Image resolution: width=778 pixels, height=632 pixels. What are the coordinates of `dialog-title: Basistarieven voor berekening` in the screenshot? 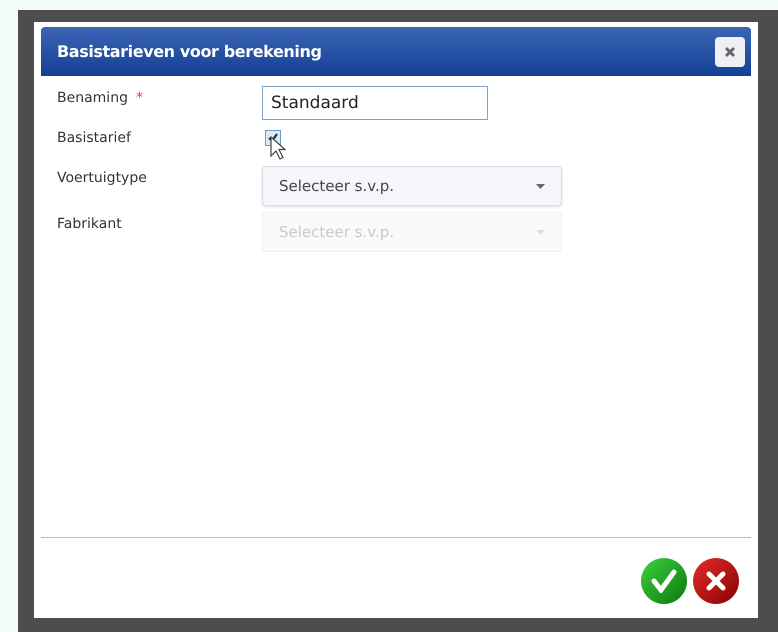 It's located at (189, 51).